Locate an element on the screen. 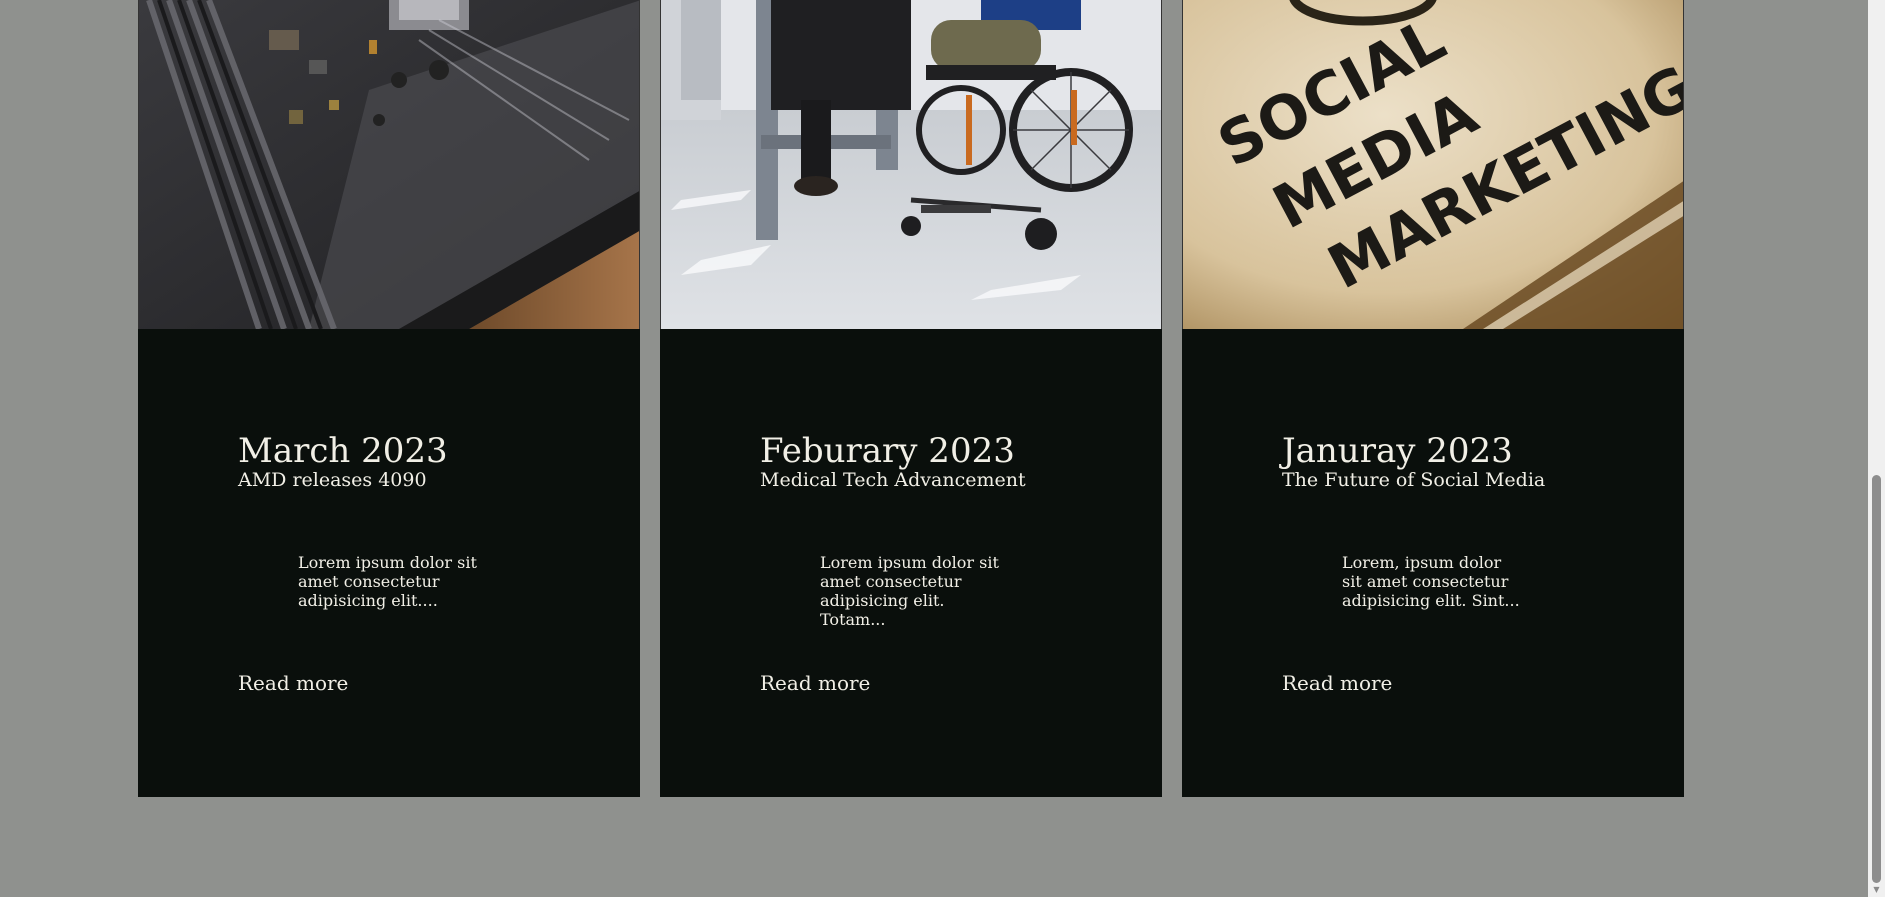 The image size is (1885, 897). card-title: AMD releases 4090 is located at coordinates (332, 480).